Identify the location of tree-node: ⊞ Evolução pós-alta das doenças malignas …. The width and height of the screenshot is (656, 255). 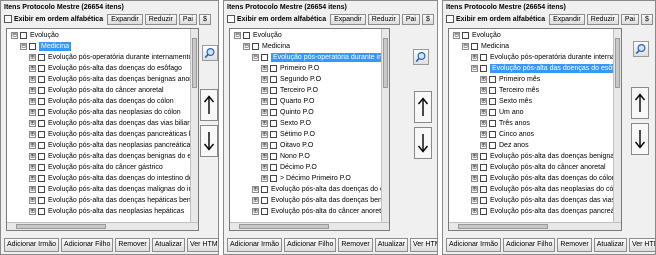
(113, 189).